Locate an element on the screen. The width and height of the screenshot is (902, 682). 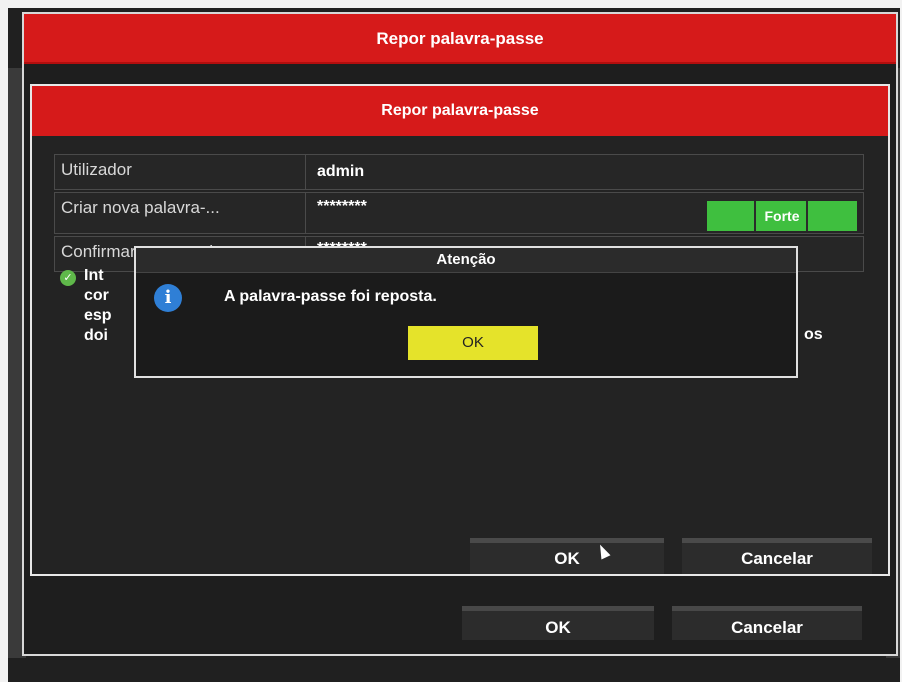
check-icon: ✓ is located at coordinates (68, 278).